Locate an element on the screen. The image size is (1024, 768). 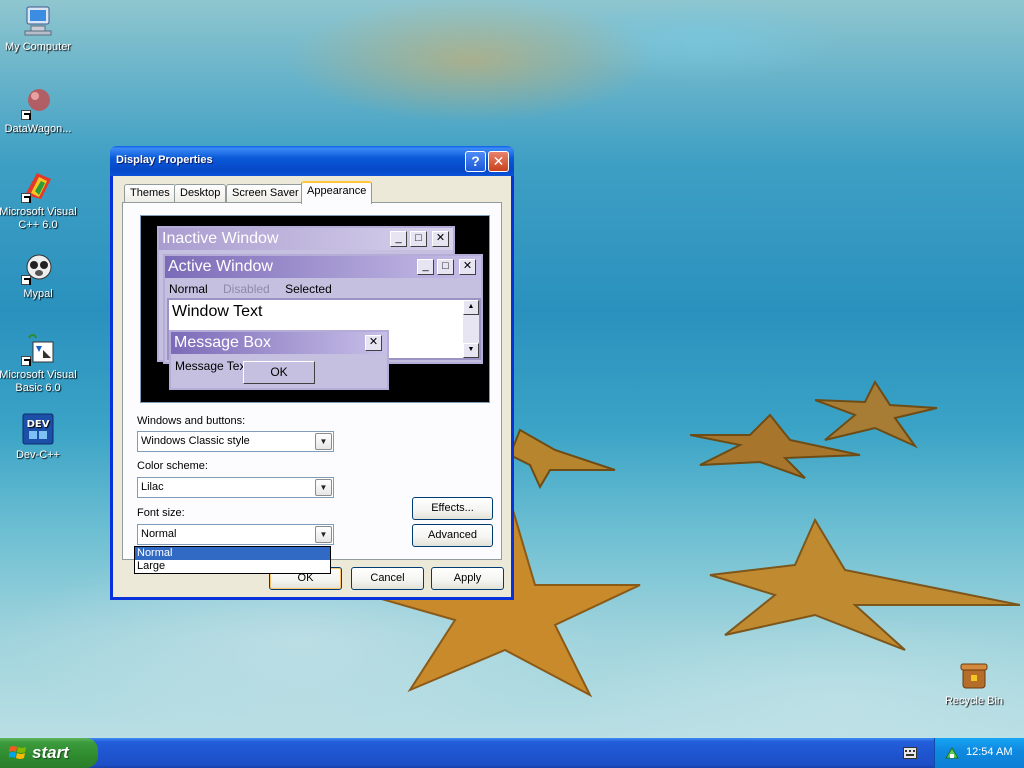
help-button: ? is located at coordinates (475, 161).